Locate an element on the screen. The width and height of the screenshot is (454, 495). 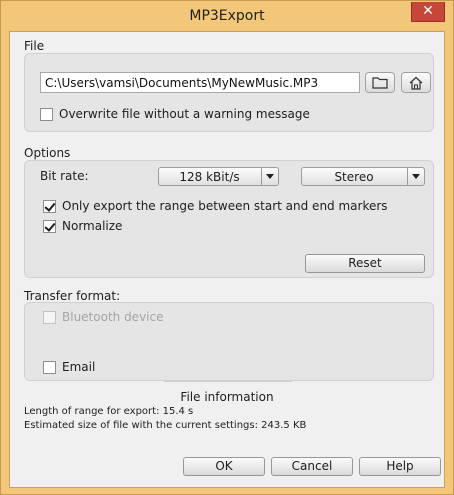
normalize-label: Normalize is located at coordinates (92, 226).